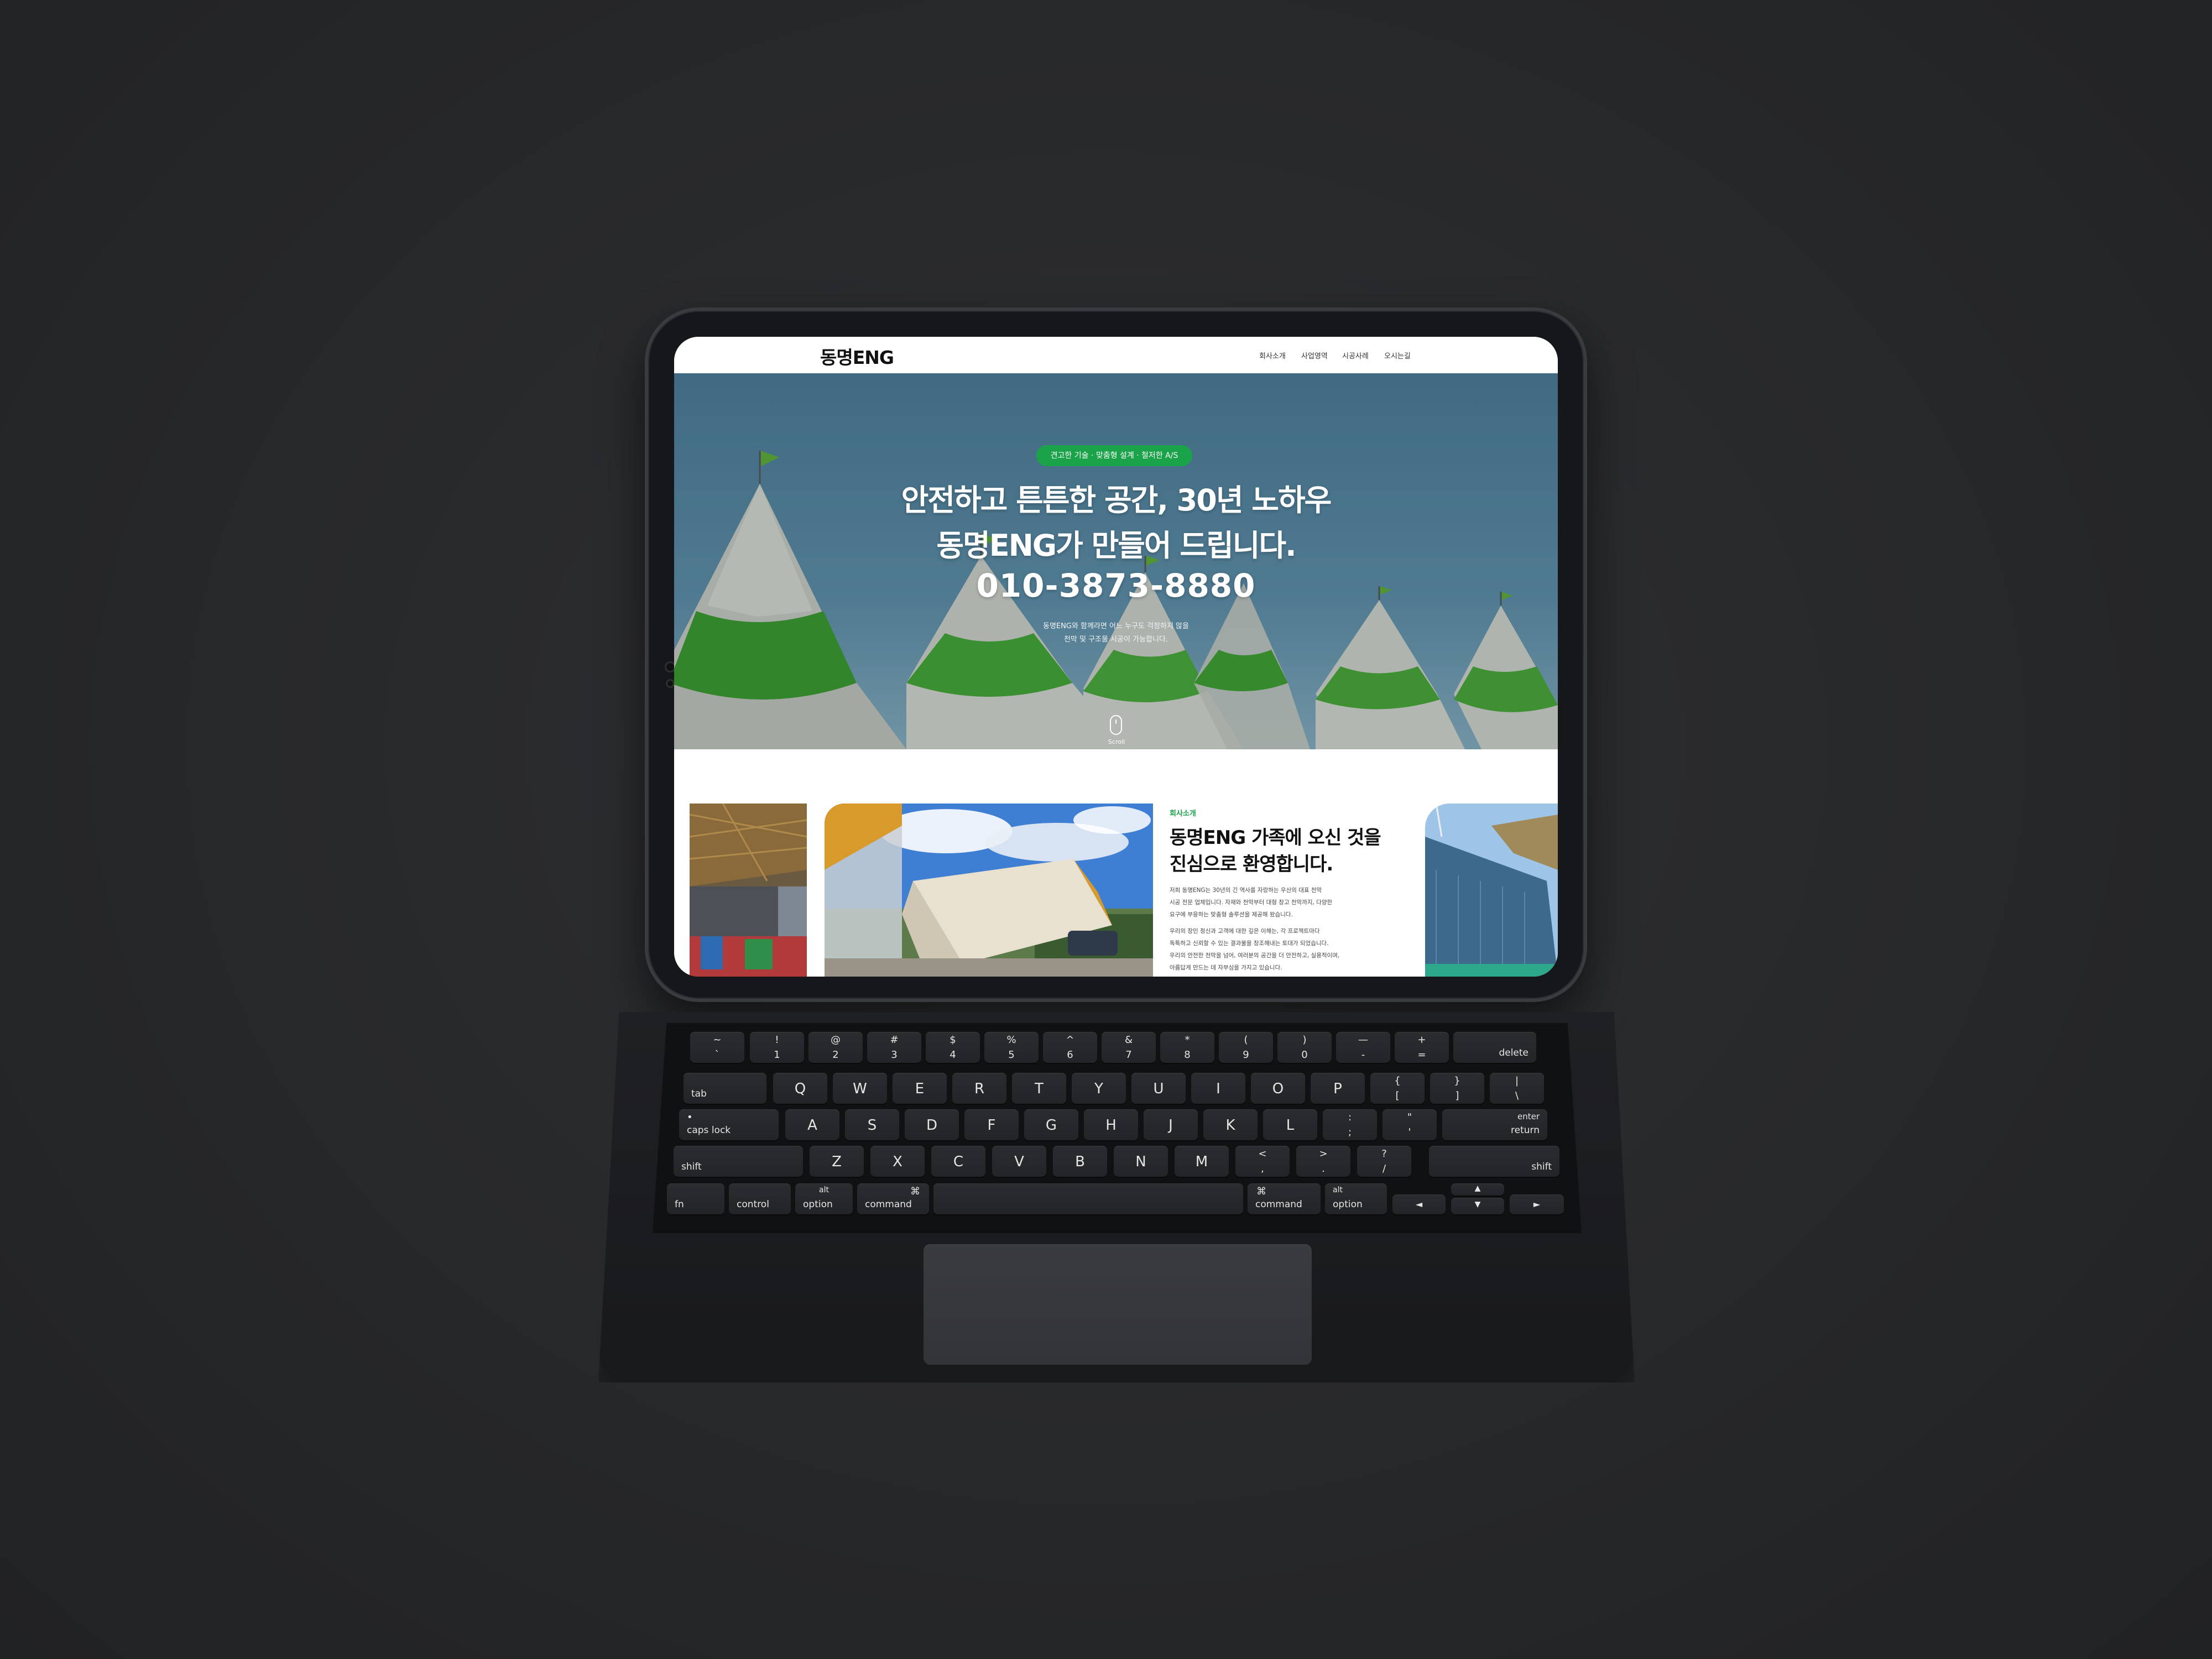 Image resolution: width=2212 pixels, height=1659 pixels. I want to click on arrow-left-key: ◄, so click(1419, 1204).